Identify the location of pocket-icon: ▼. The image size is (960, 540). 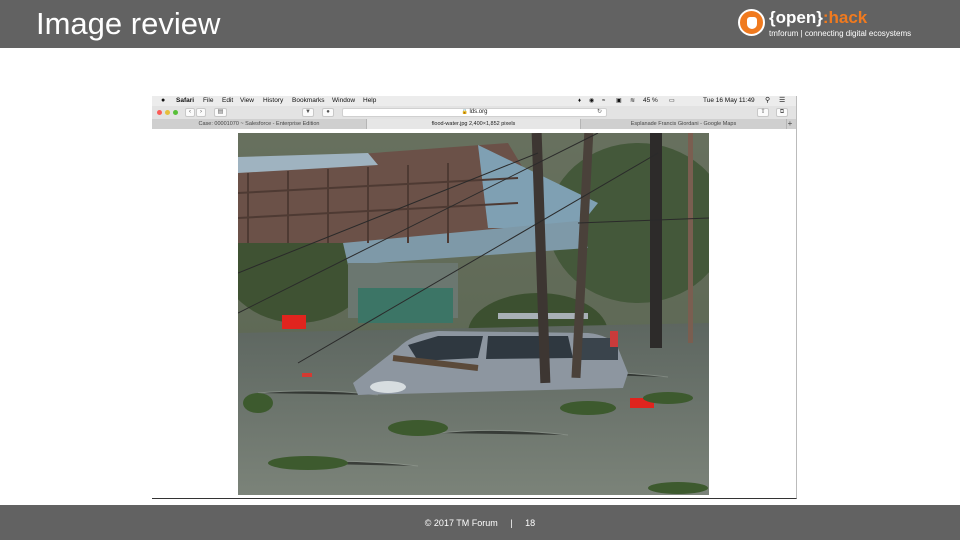
(308, 112).